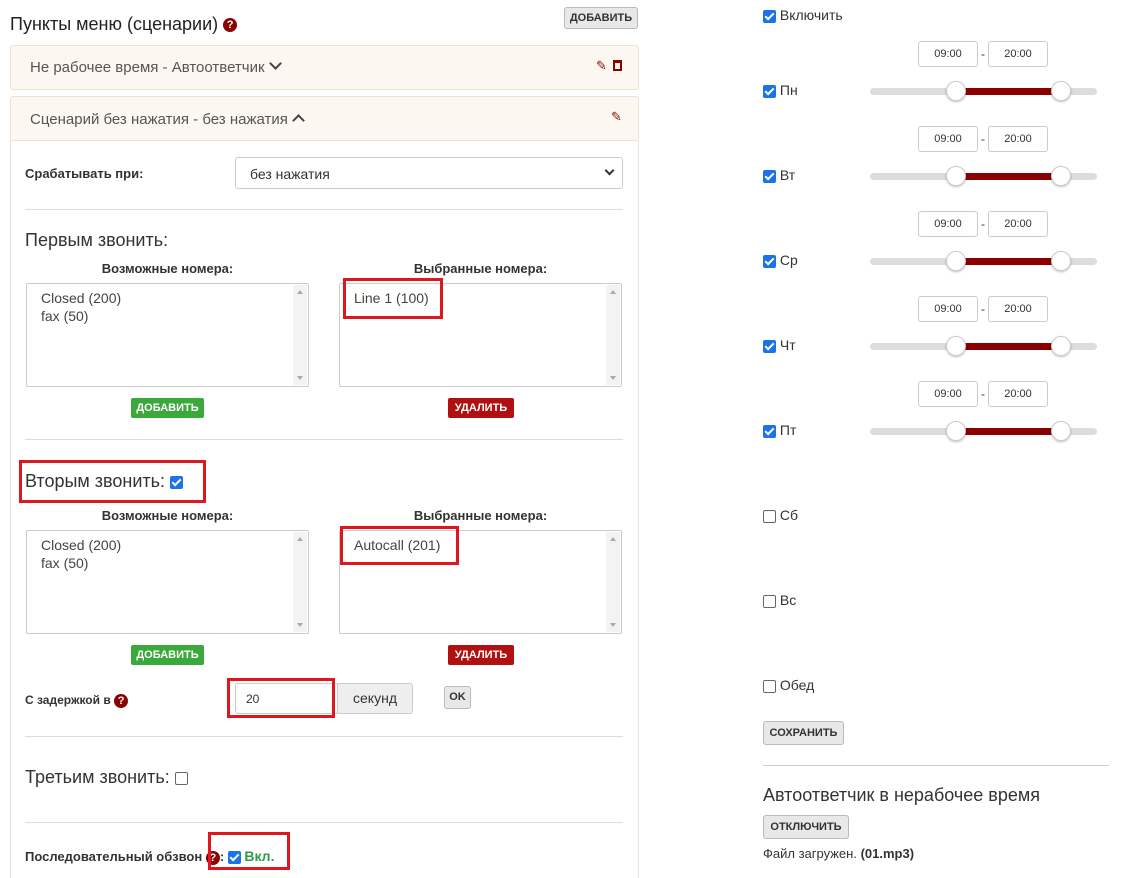 This screenshot has width=1127, height=878. I want to click on day-row: Пн, so click(780, 90).